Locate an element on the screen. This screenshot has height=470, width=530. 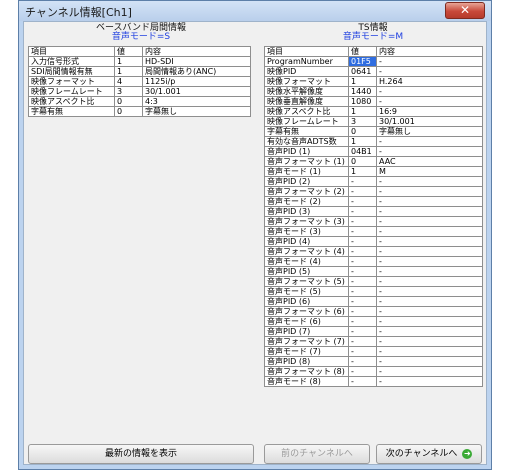
table-row: 音声フォーマット (3) - - is located at coordinates (373, 221).